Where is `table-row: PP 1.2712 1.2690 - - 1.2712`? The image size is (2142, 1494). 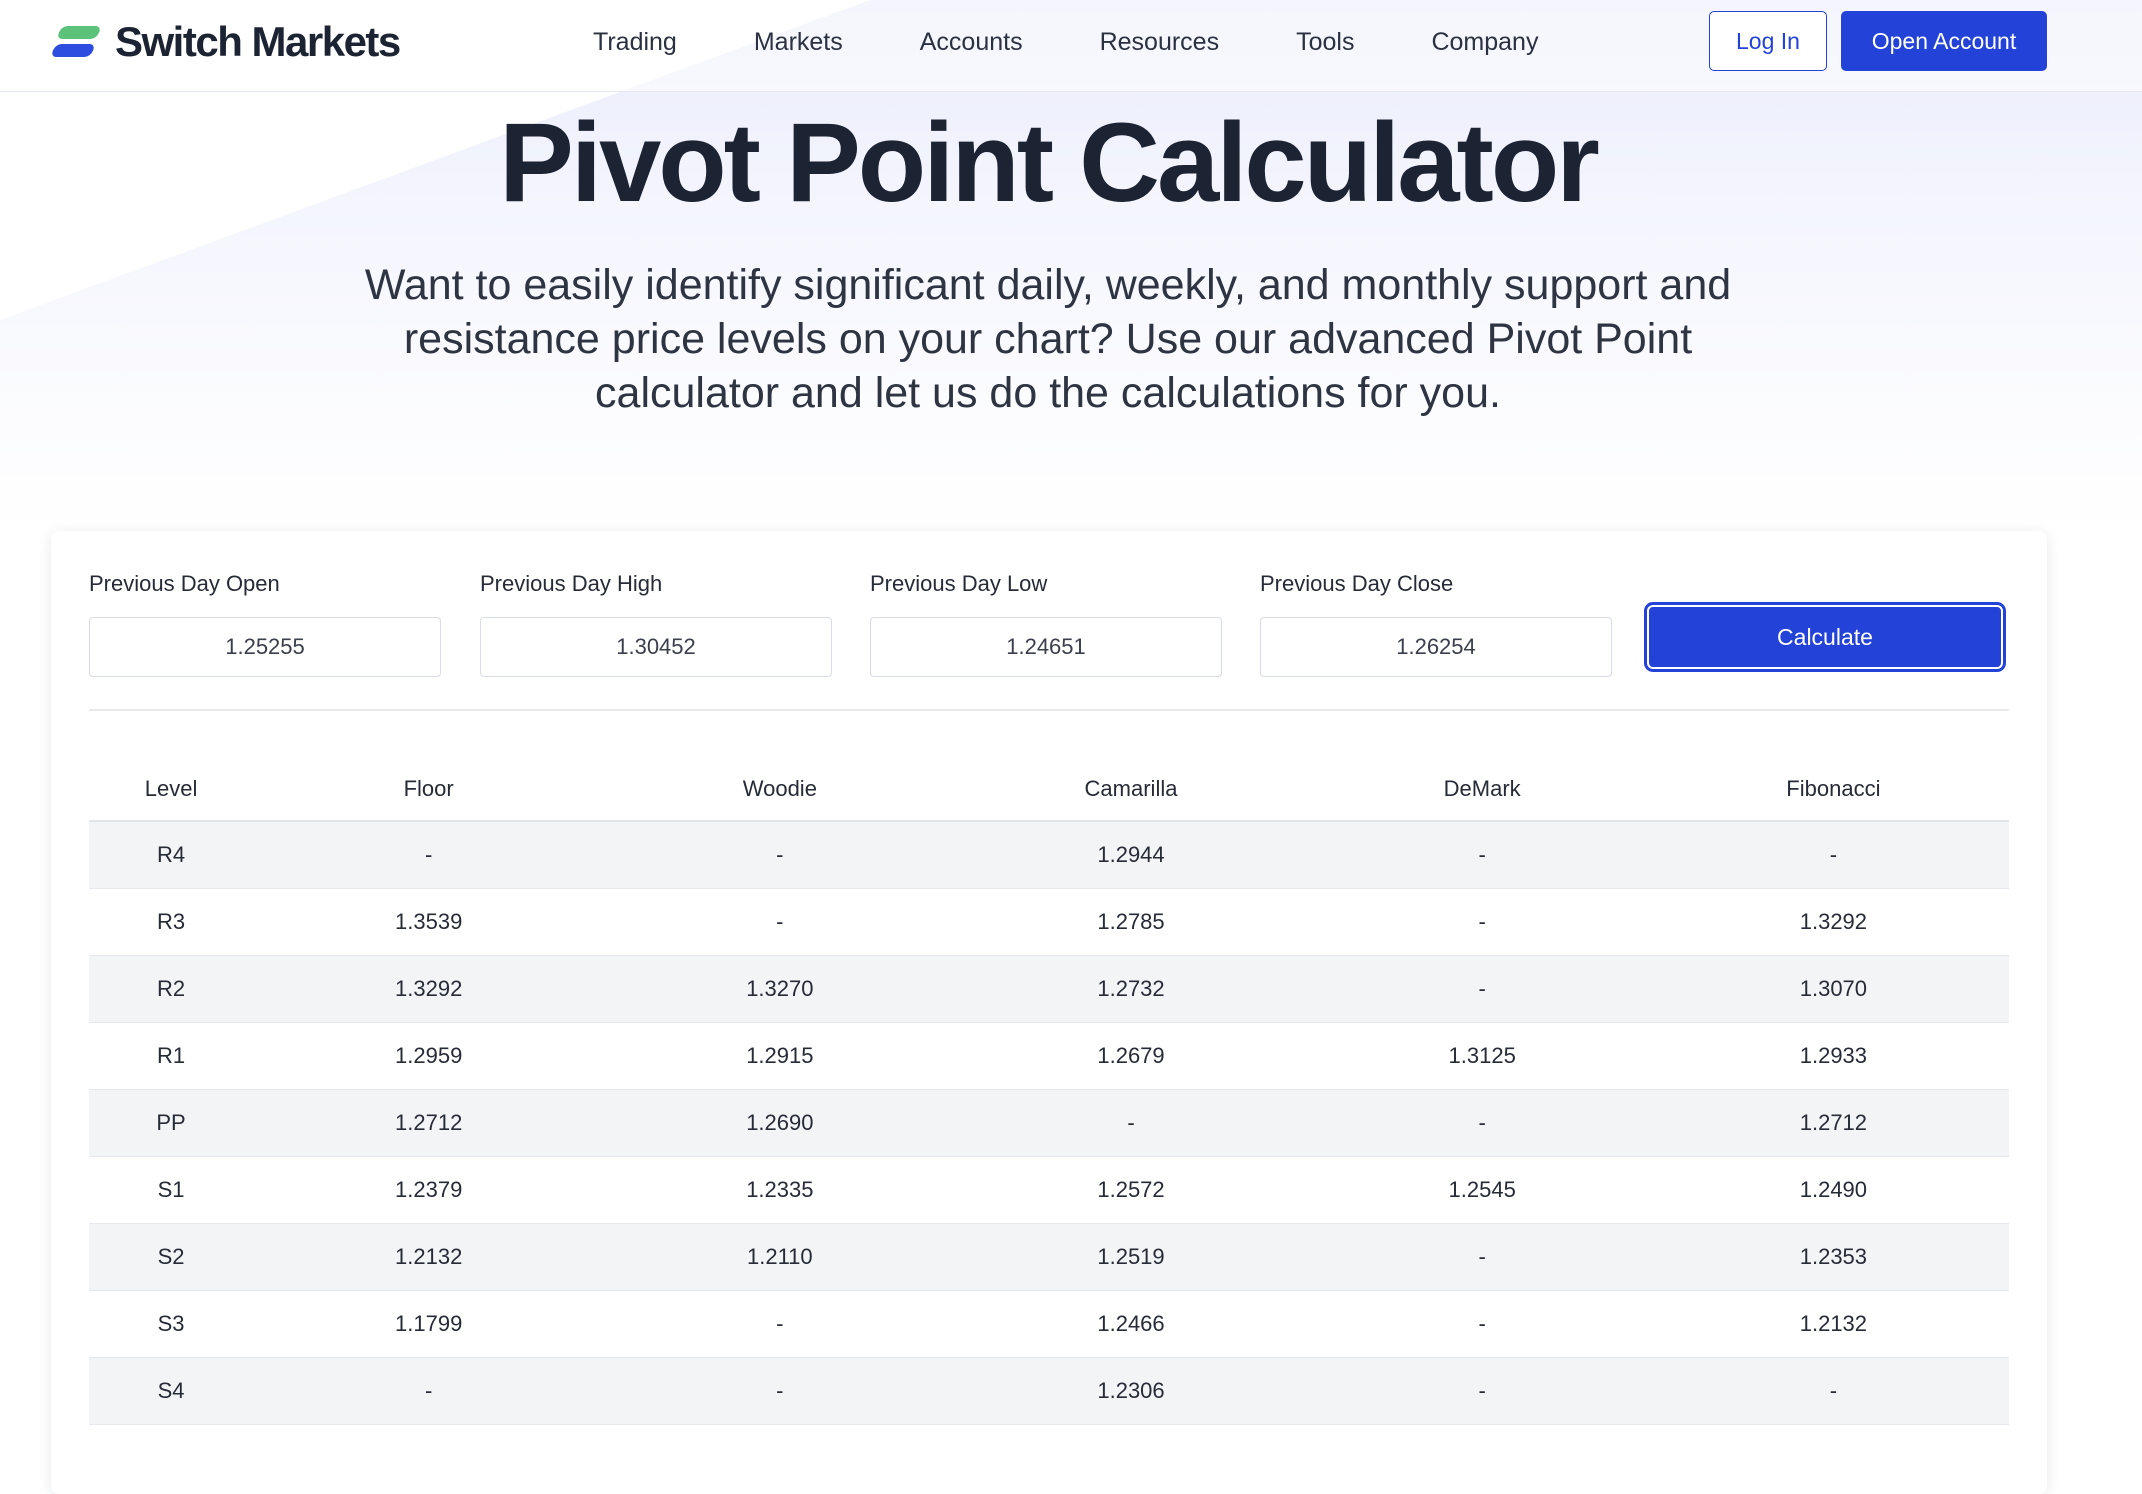 table-row: PP 1.2712 1.2690 - - 1.2712 is located at coordinates (1049, 1123).